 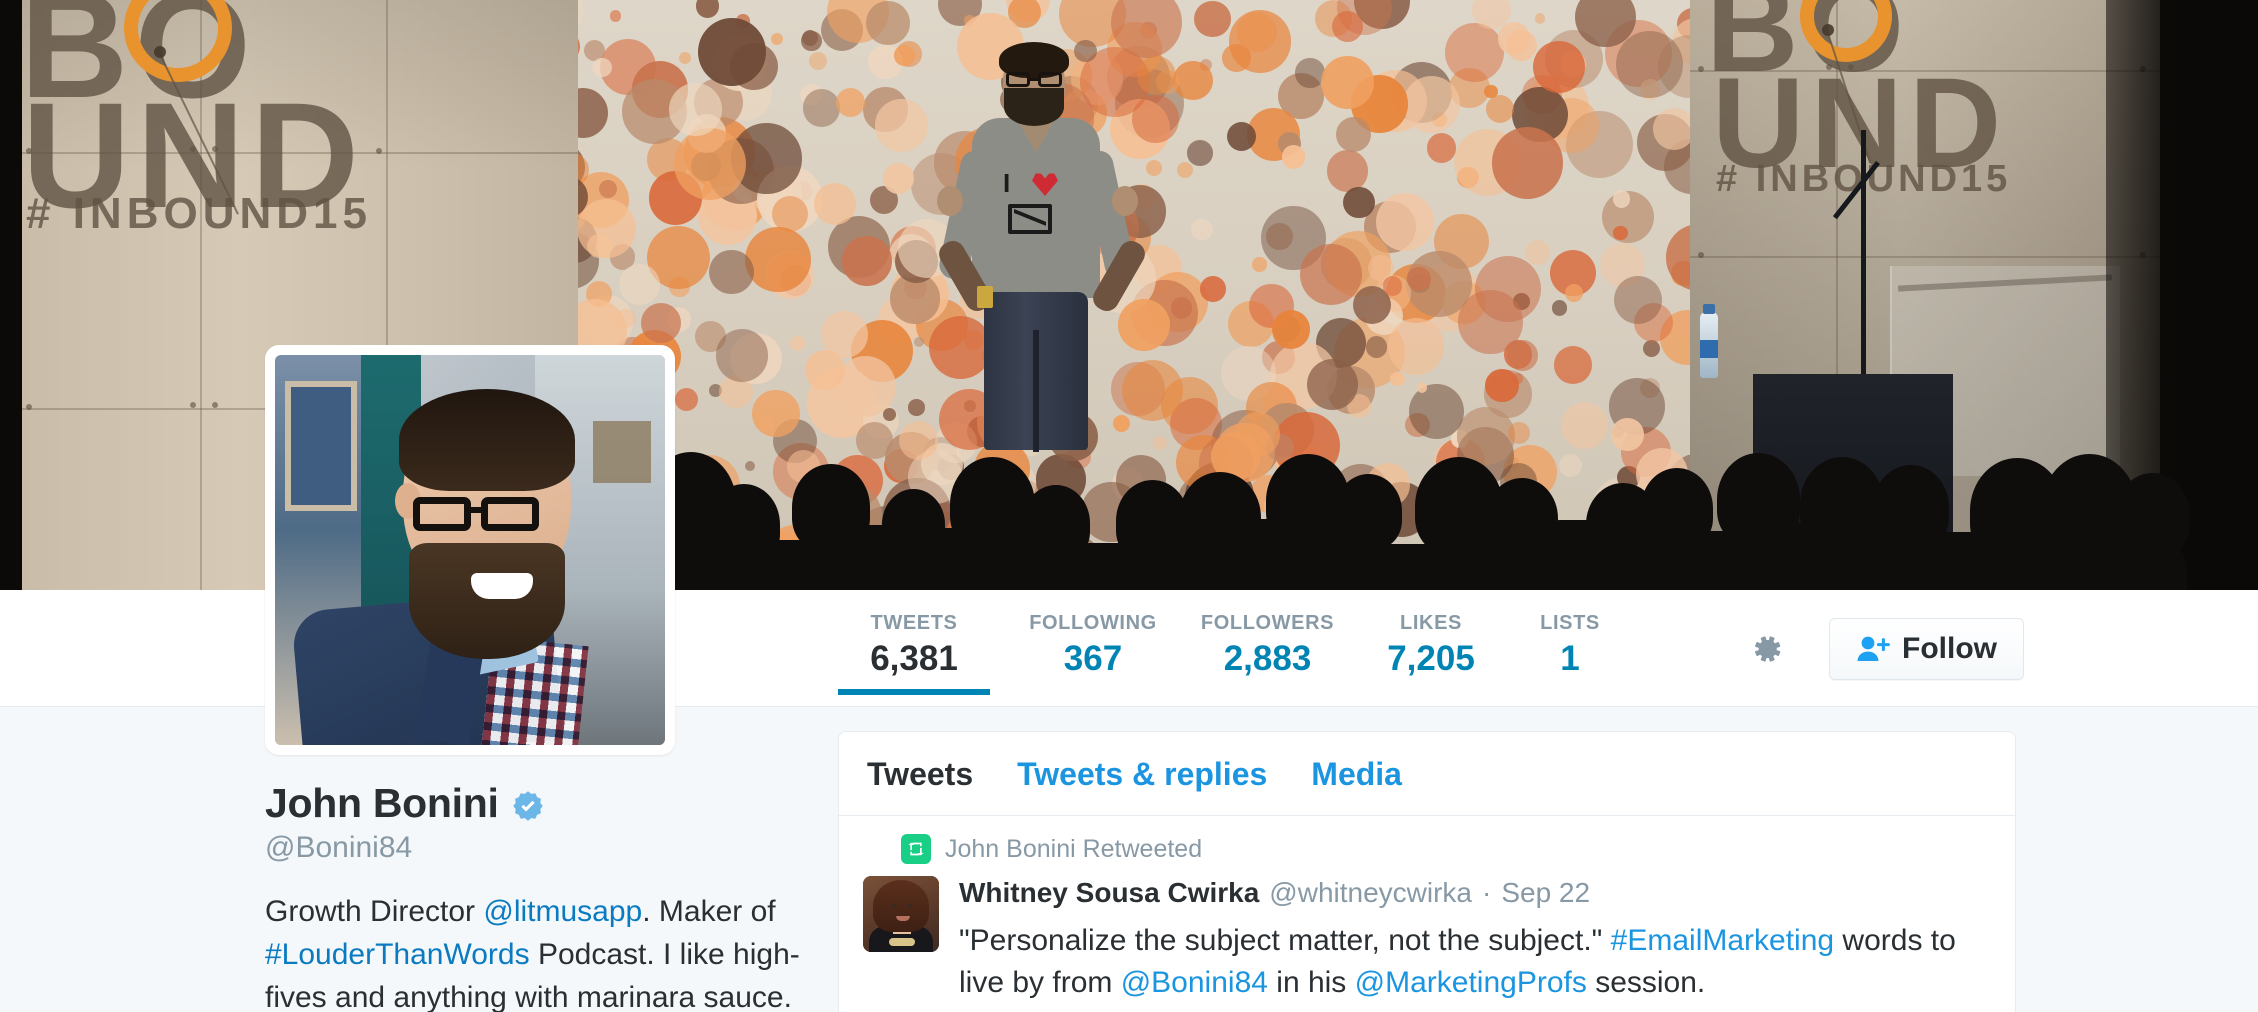 I want to click on tweet-link: @MarketingProfs, so click(x=1471, y=982).